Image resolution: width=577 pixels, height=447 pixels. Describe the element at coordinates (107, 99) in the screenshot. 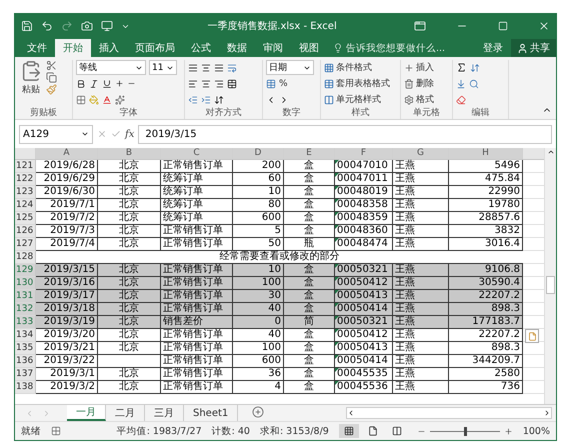

I see `font-color-icon` at that location.